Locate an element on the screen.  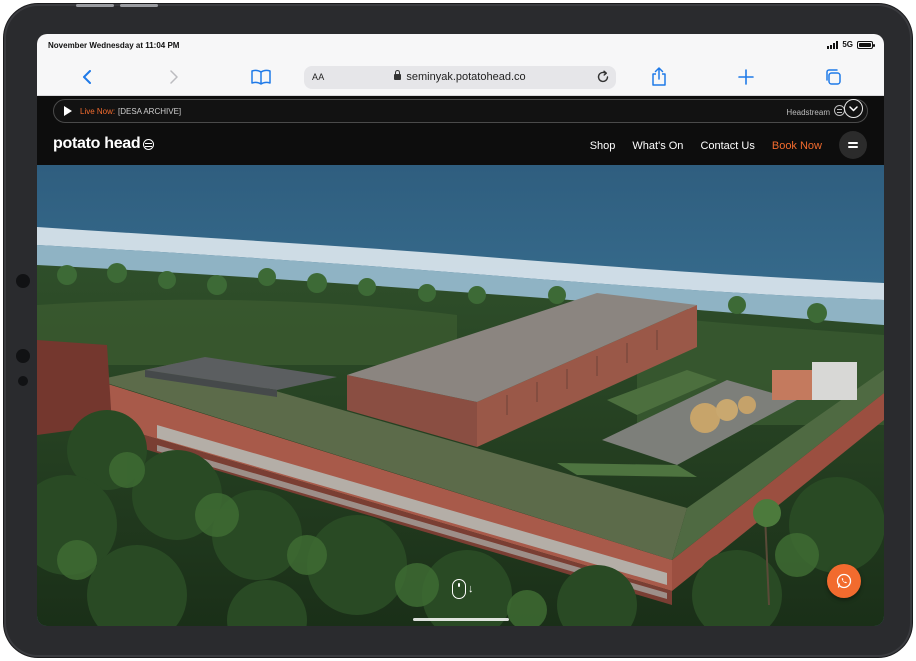
browser-toolbar: AA seminyak.potatohead.co is located at coordinates (460, 77).